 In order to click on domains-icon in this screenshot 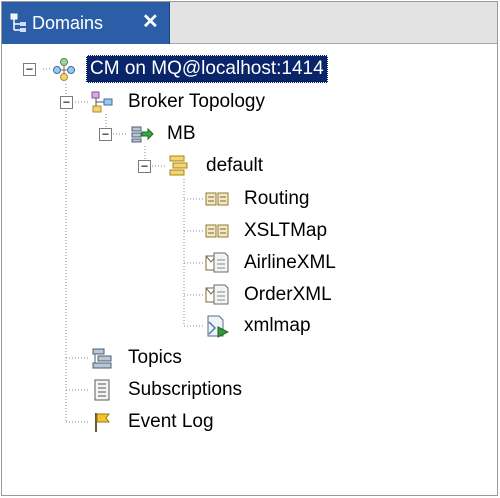, I will do `click(18, 22)`.